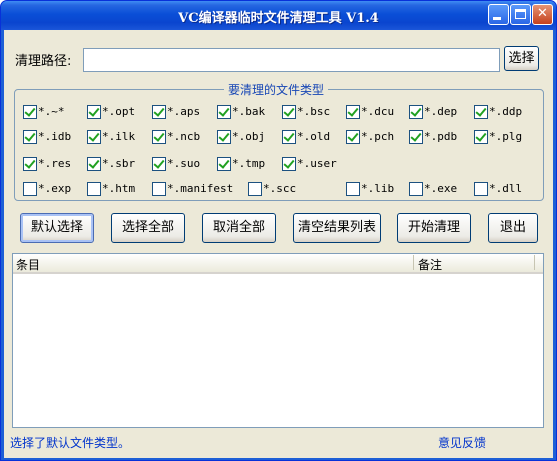  What do you see at coordinates (249, 136) in the screenshot?
I see `filetype-checkbox-label: *.obj` at bounding box center [249, 136].